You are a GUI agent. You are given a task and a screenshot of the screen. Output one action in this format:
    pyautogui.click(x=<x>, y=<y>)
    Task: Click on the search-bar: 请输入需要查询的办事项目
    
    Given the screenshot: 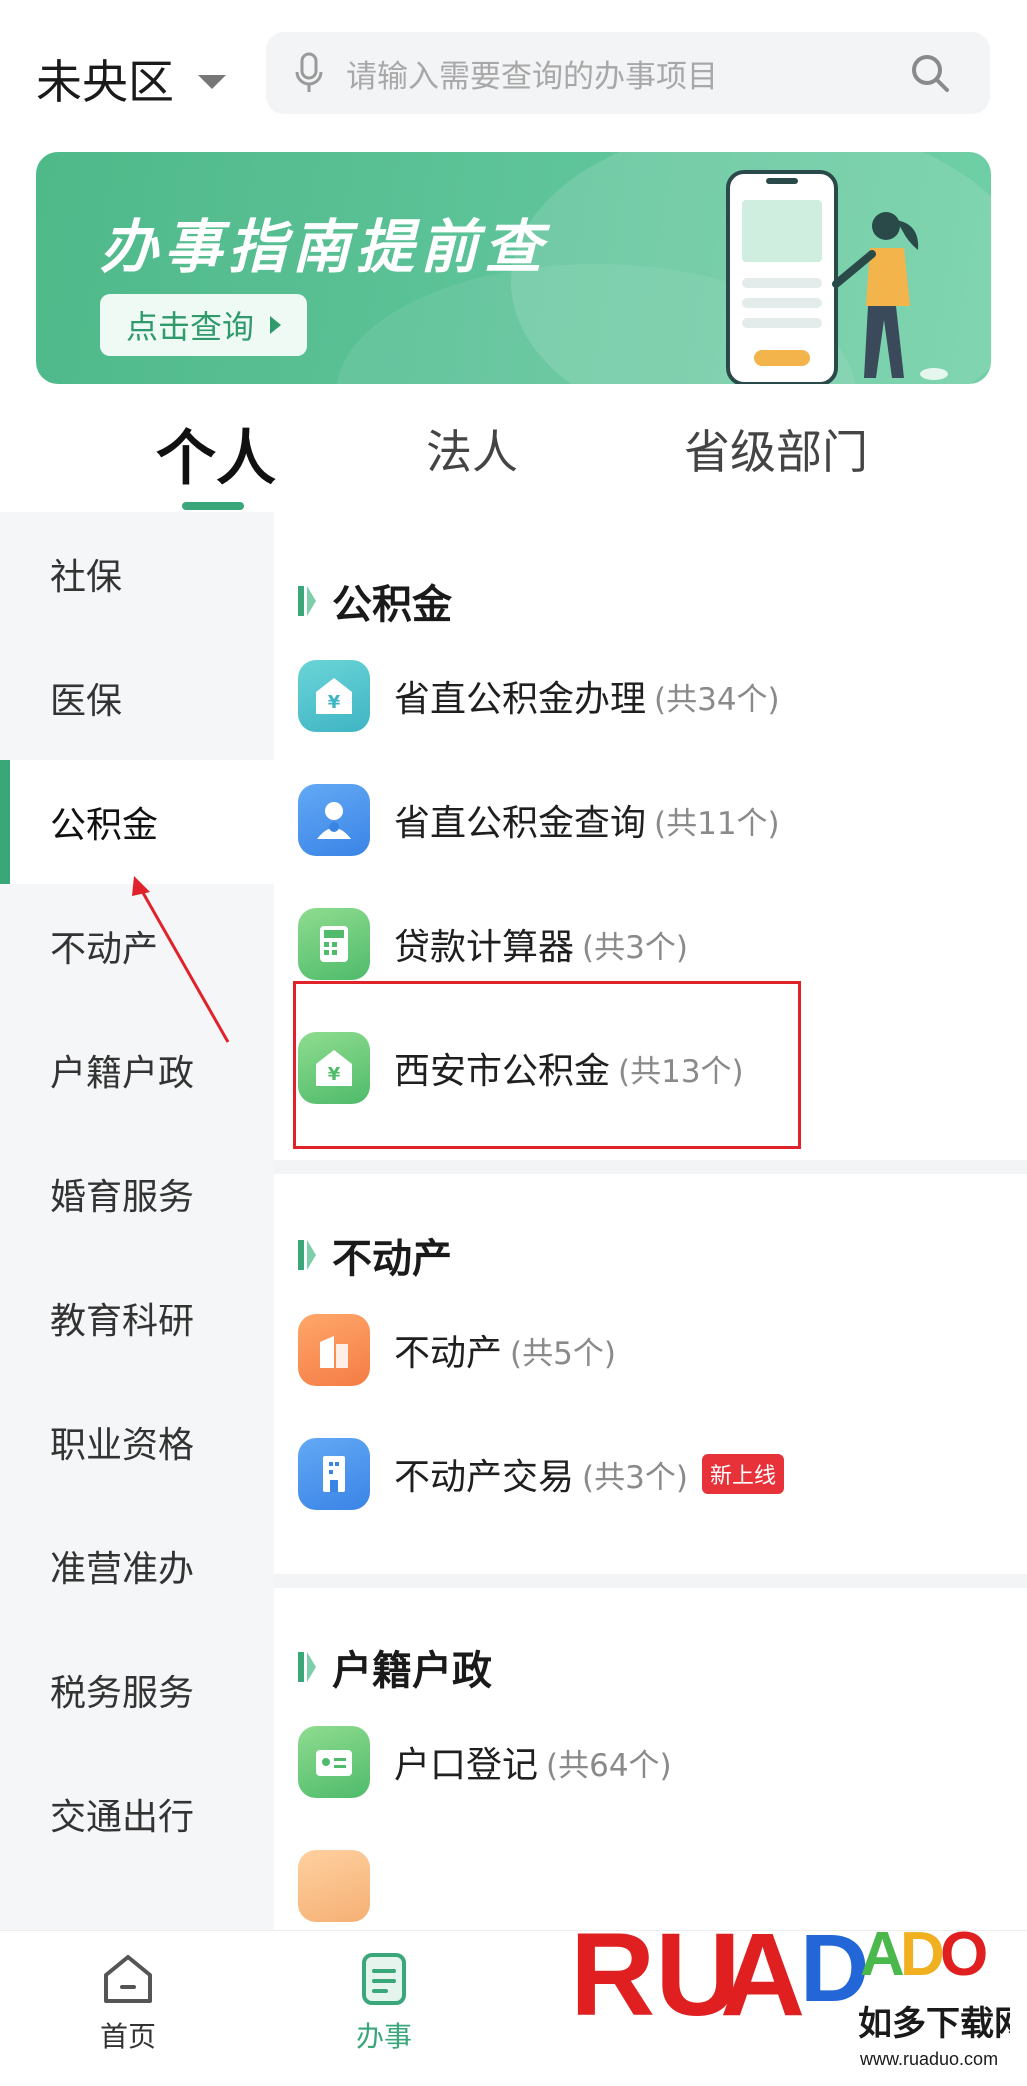 What is the action you would take?
    pyautogui.click(x=628, y=73)
    